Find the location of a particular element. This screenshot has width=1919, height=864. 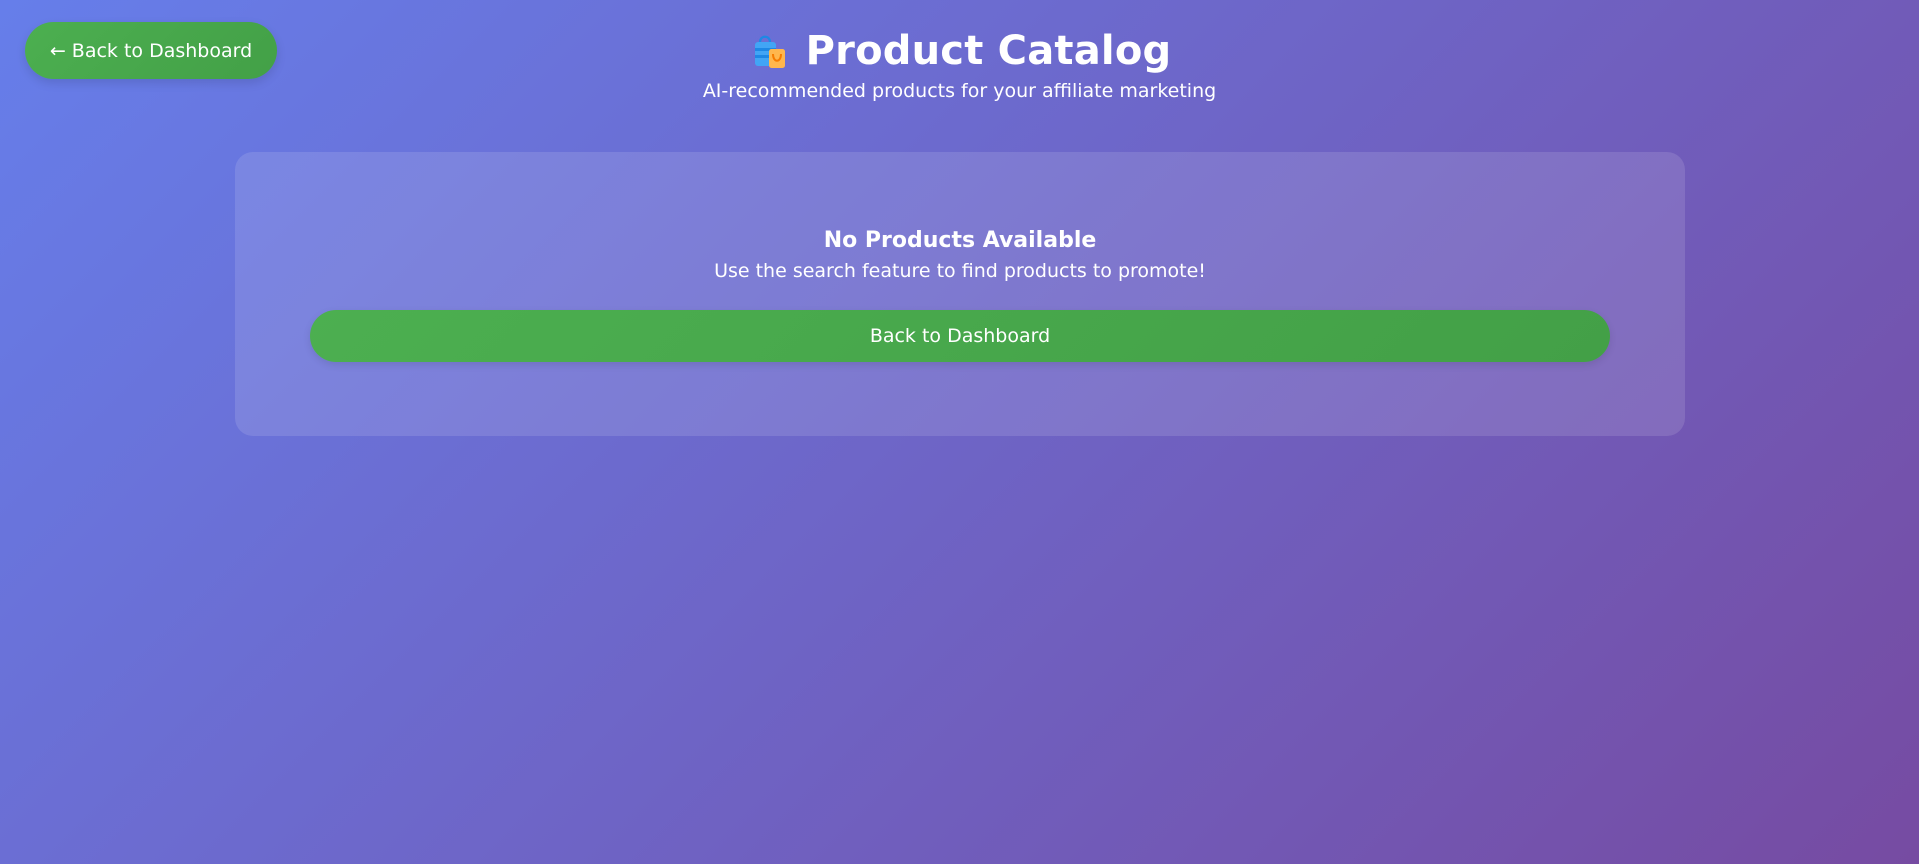

title-row: Product Catalog is located at coordinates (959, 51).